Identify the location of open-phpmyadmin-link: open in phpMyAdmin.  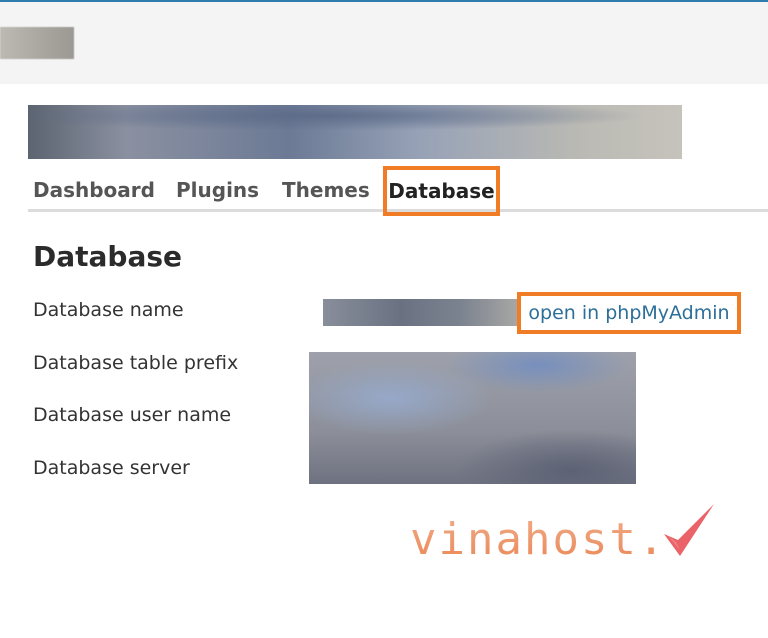
(629, 313).